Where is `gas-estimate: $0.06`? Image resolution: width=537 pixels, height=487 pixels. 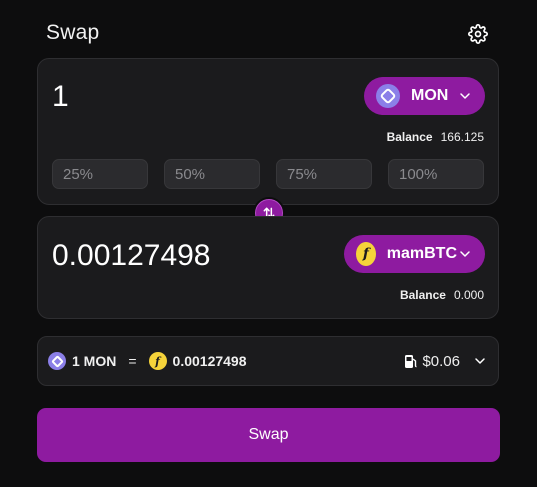
gas-estimate: $0.06 is located at coordinates (432, 361).